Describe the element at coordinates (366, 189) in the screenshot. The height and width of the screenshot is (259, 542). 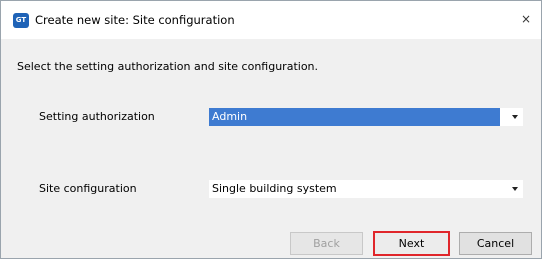
I see `site-configuration-dropdown: Single building system` at that location.